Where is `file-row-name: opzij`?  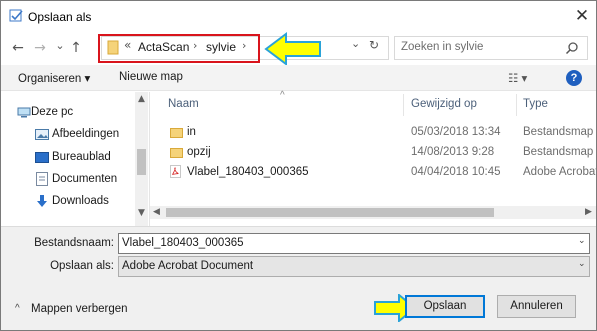 file-row-name: opzij is located at coordinates (199, 152).